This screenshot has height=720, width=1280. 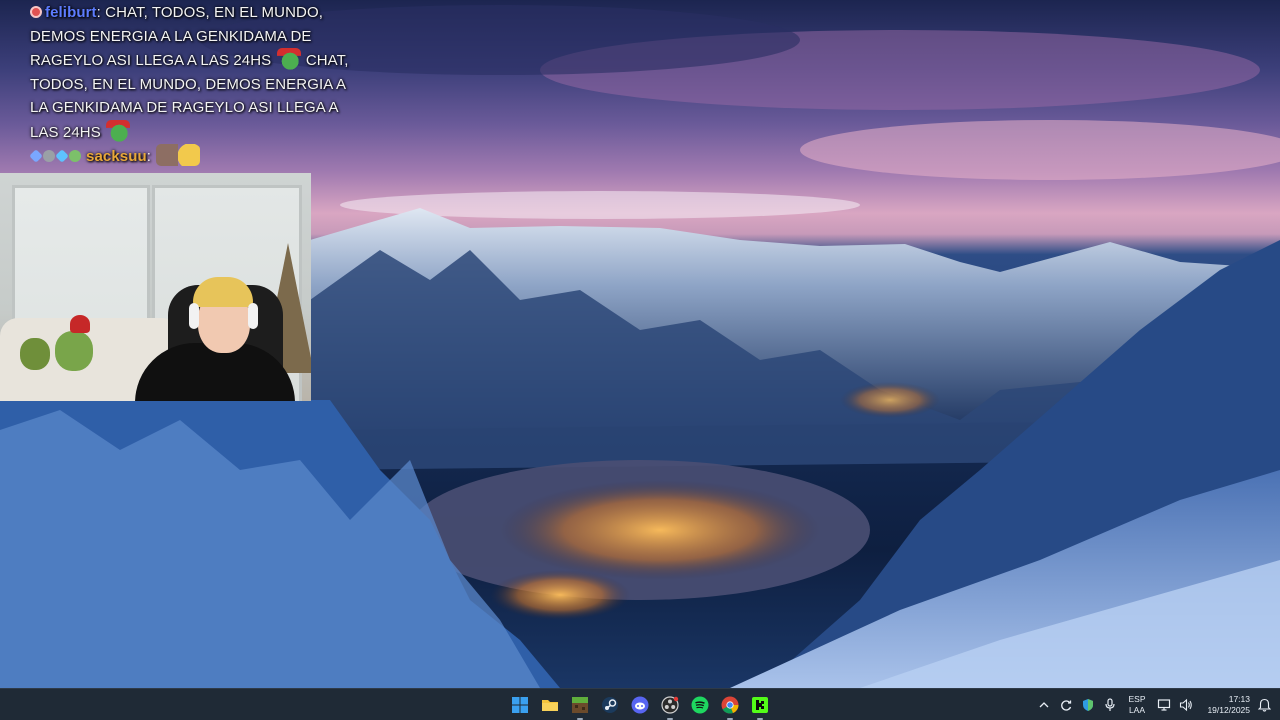 I want to click on moderator-badge-icon, so click(x=36, y=12).